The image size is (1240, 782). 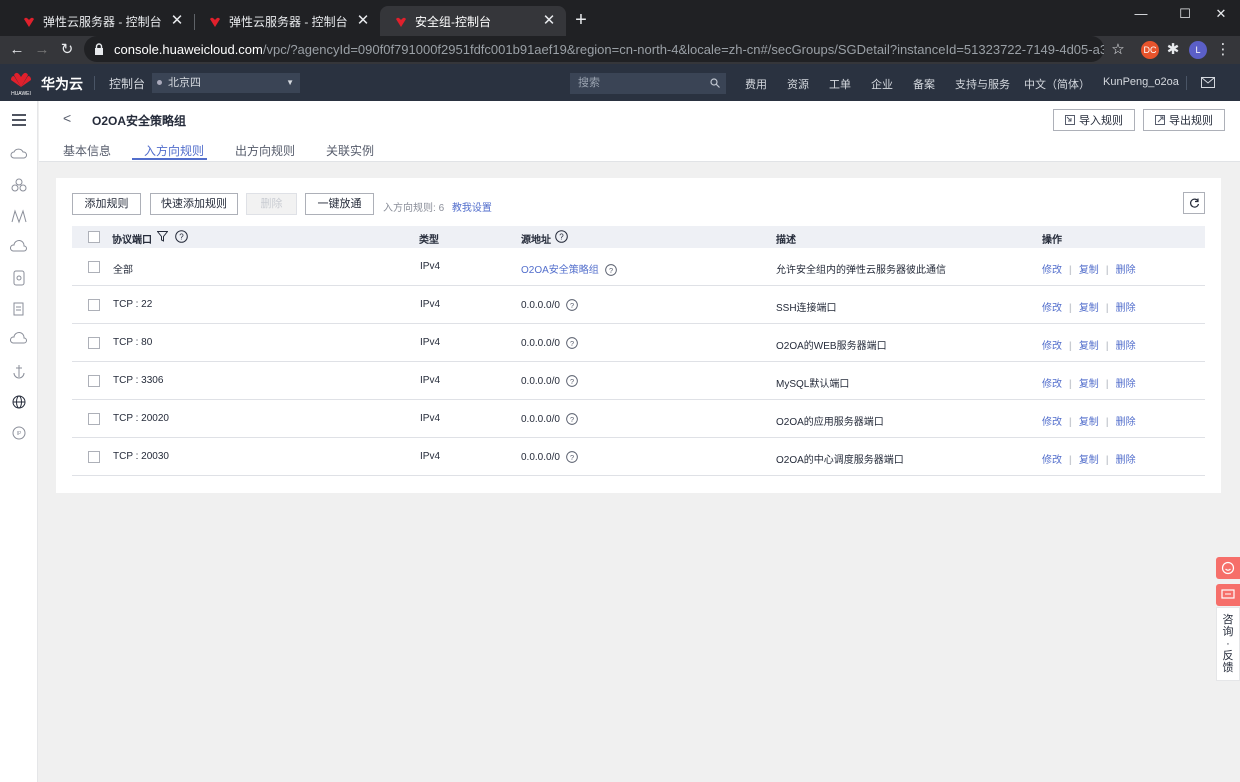 What do you see at coordinates (19, 433) in the screenshot?
I see `ip-icon: IP` at bounding box center [19, 433].